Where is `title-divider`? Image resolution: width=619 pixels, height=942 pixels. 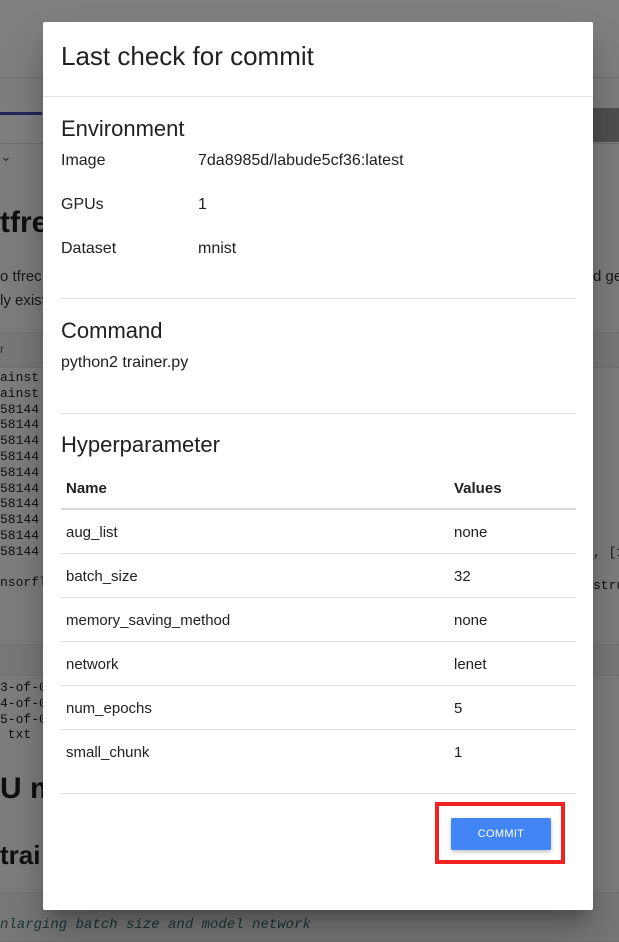
title-divider is located at coordinates (318, 96).